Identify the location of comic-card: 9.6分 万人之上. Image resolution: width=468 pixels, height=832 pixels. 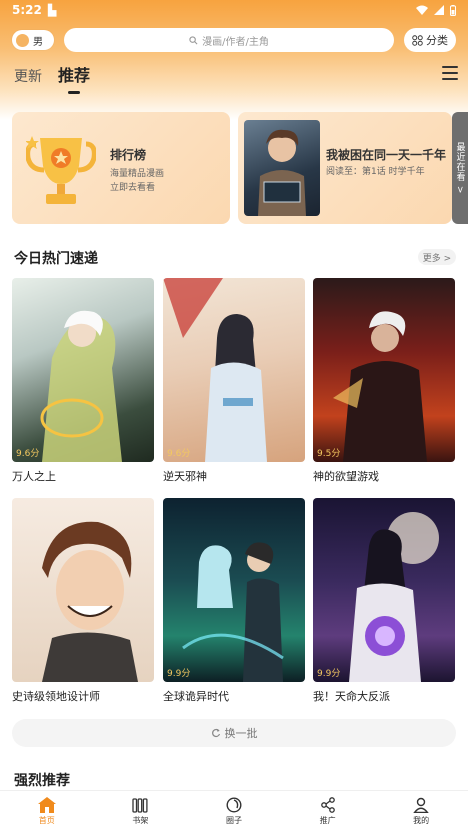
(83, 381).